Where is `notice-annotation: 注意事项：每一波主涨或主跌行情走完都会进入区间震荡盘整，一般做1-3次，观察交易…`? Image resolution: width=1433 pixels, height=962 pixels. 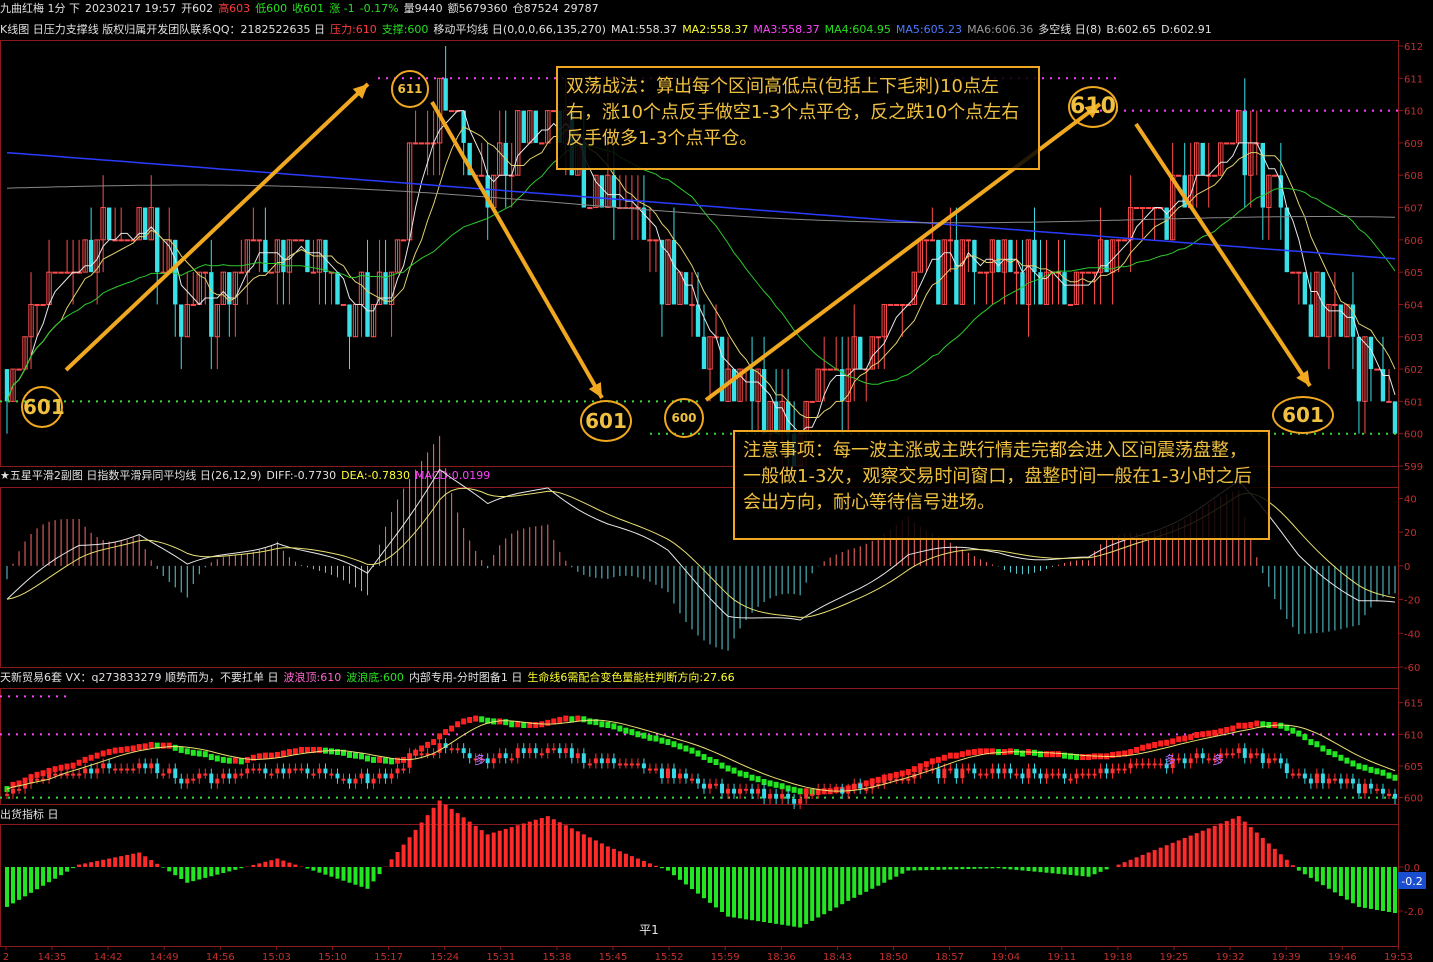 notice-annotation: 注意事项：每一波主涨或主跌行情走完都会进入区间震荡盘整，一般做1-3次，观察交易… is located at coordinates (1001, 485).